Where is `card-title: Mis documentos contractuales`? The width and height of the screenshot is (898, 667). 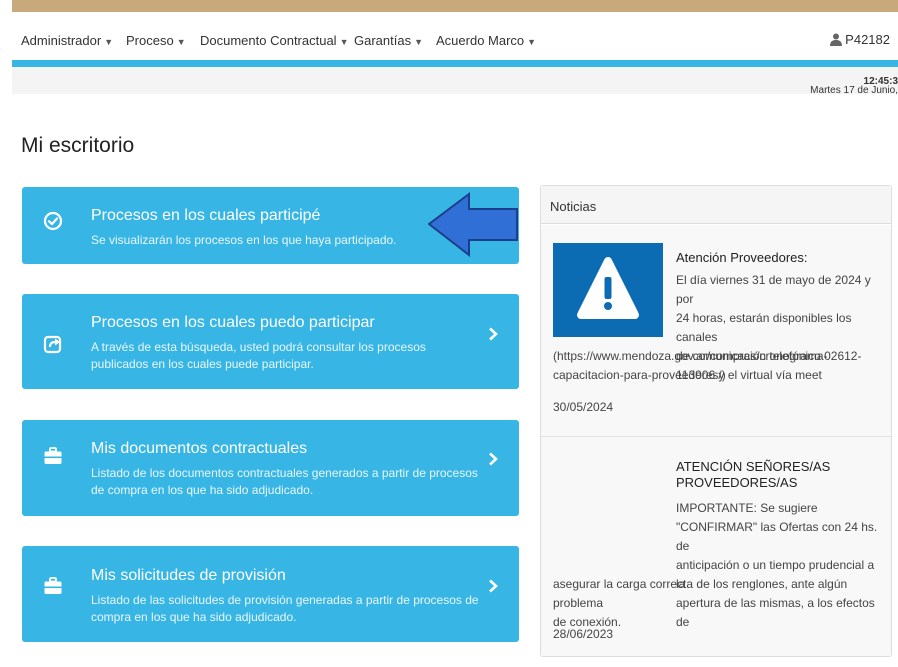
card-title: Mis documentos contractuales is located at coordinates (199, 448).